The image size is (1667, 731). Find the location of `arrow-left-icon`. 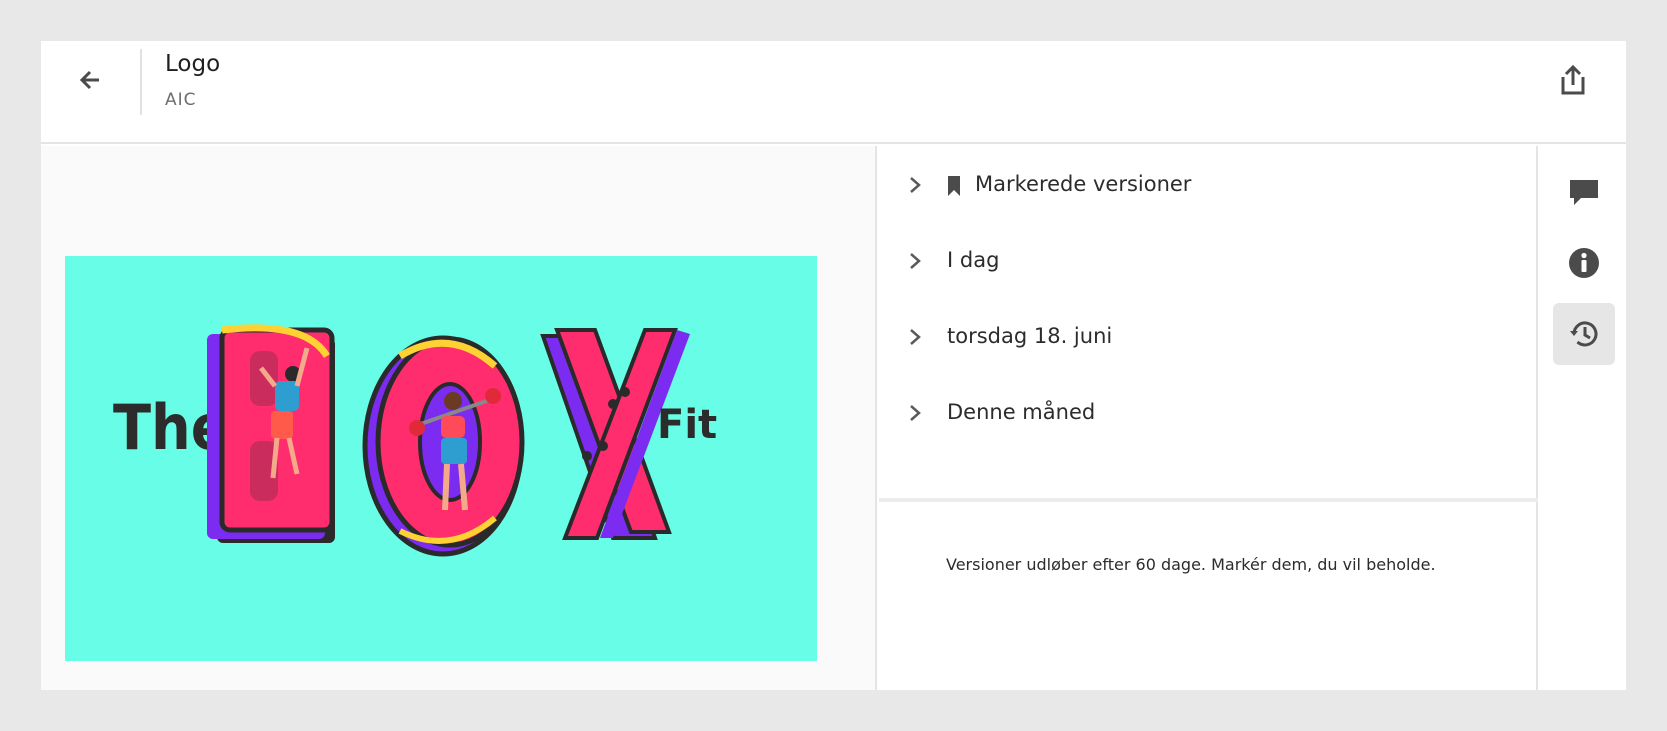

arrow-left-icon is located at coordinates (89, 80).